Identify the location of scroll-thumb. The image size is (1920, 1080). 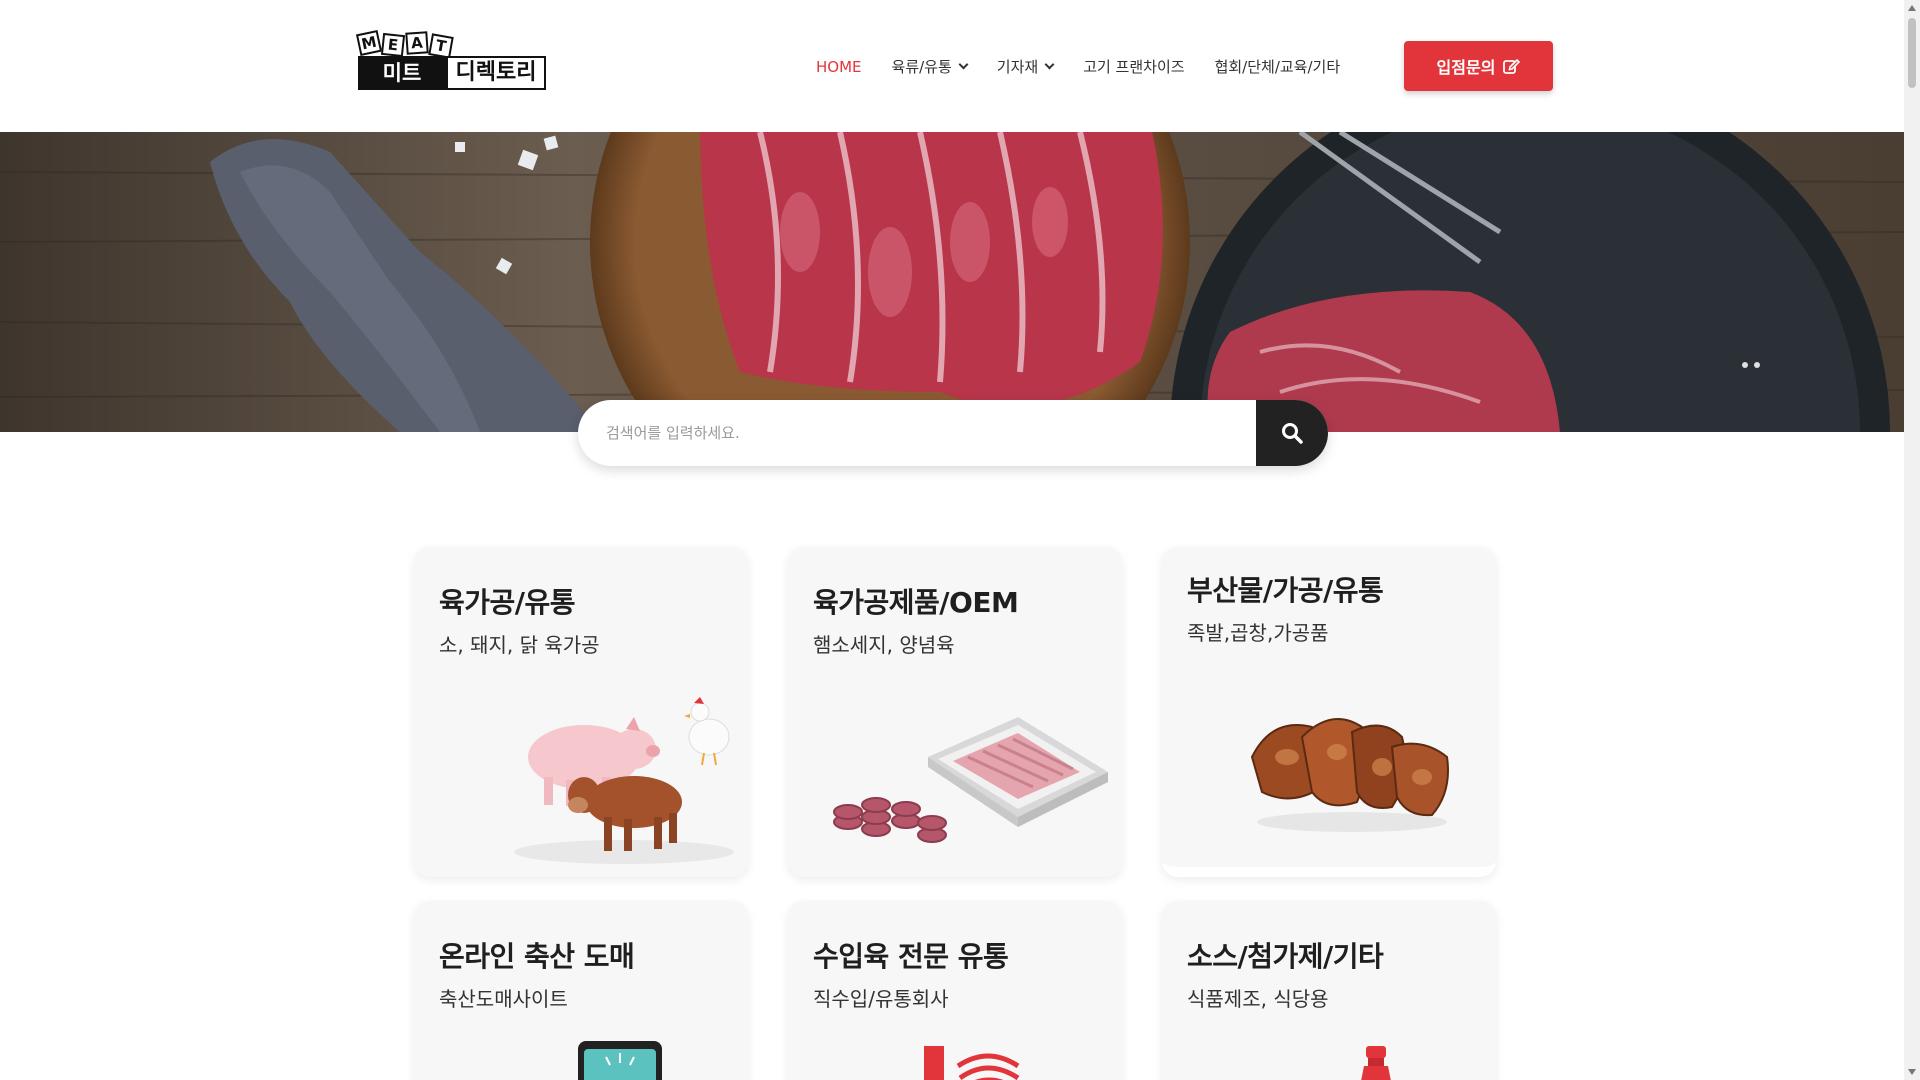
(1912, 53).